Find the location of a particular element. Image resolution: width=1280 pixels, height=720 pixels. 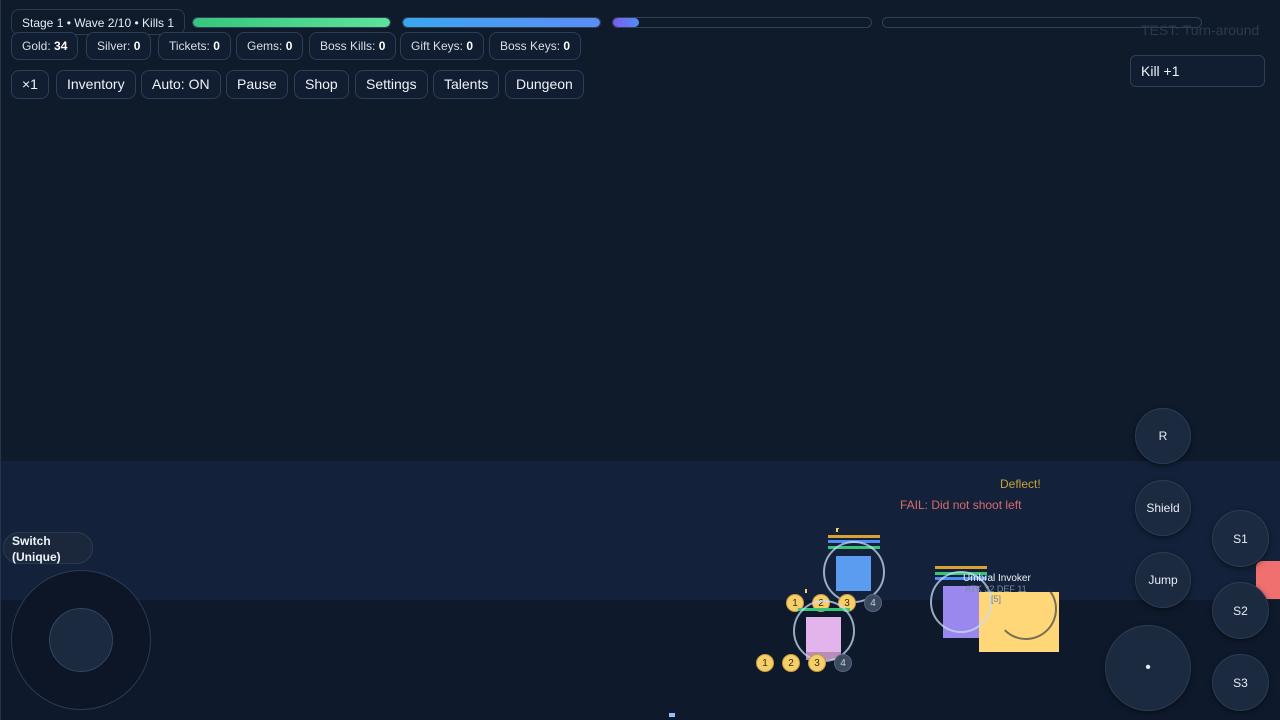

silver-counter: Silver: 0 is located at coordinates (119, 46).